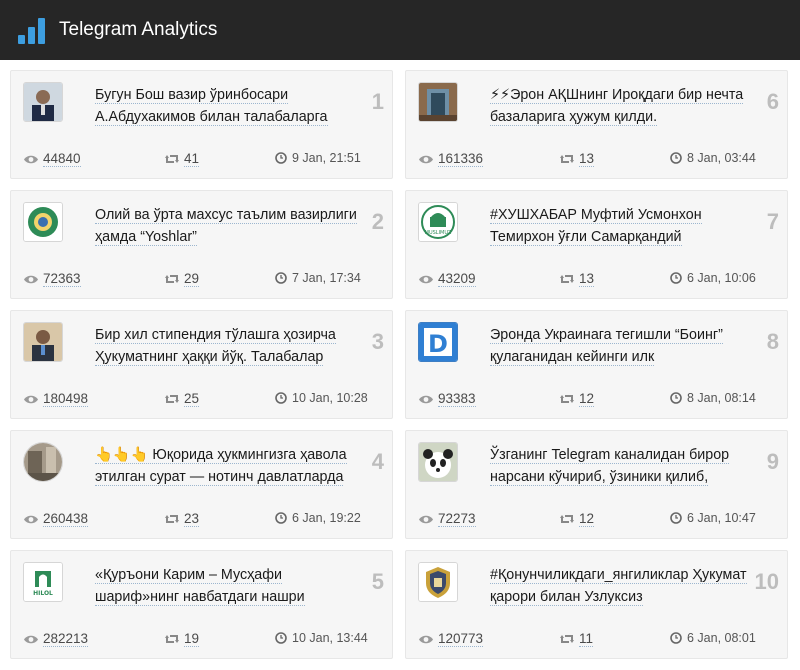  I want to click on svg-text: MUSLIMUZ, so click(438, 233).